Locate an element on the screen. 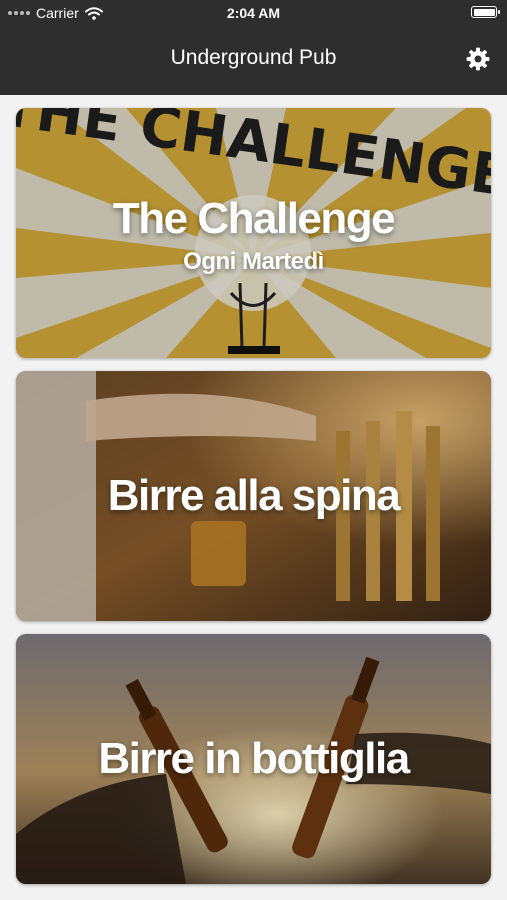  battery-icon is located at coordinates (485, 12).